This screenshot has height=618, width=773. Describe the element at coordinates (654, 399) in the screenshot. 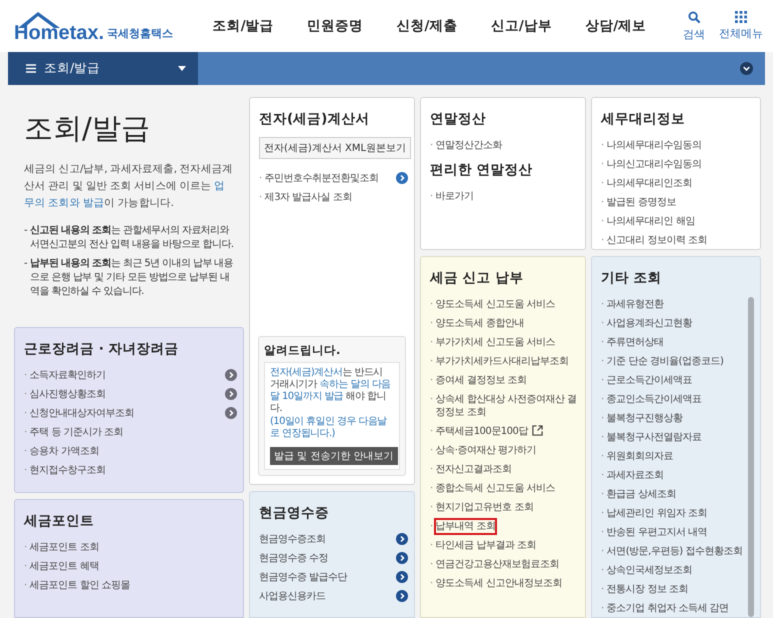

I see `menu-link: 종교인소득간이세액표` at that location.